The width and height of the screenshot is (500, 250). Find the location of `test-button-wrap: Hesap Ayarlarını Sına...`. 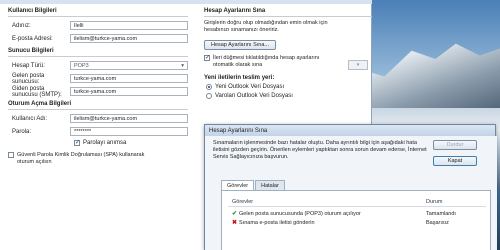

test-button-wrap: Hesap Ayarlarını Sına... is located at coordinates (288, 45).